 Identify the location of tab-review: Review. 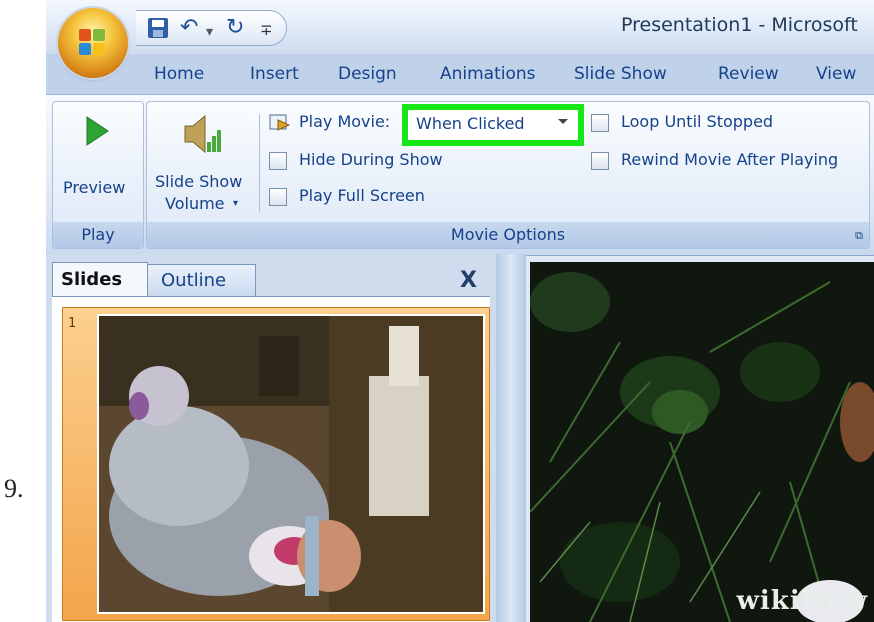
(748, 74).